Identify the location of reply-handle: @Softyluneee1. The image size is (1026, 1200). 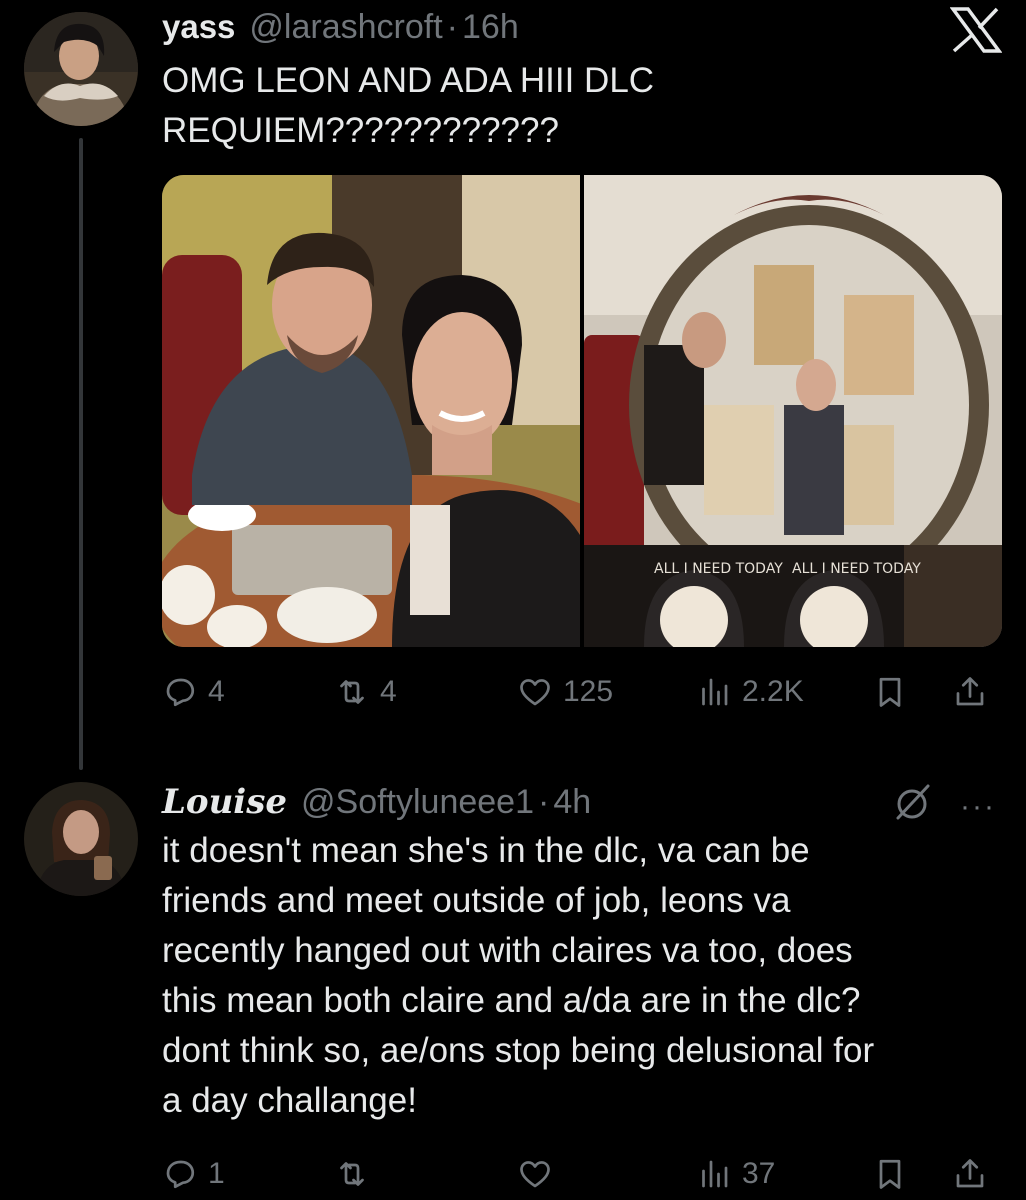
(417, 802).